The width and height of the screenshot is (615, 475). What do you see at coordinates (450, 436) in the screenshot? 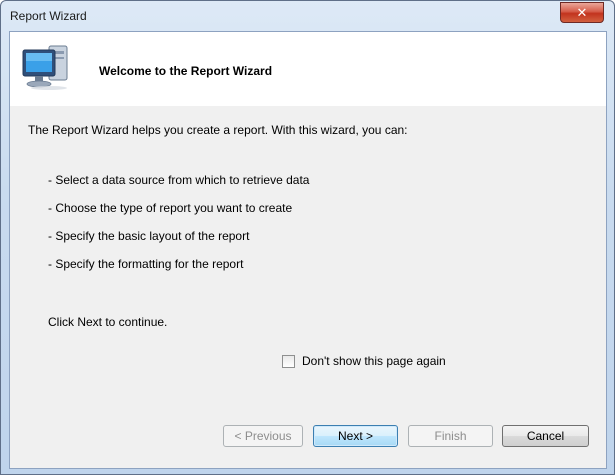
I see `finish-button: Finish` at bounding box center [450, 436].